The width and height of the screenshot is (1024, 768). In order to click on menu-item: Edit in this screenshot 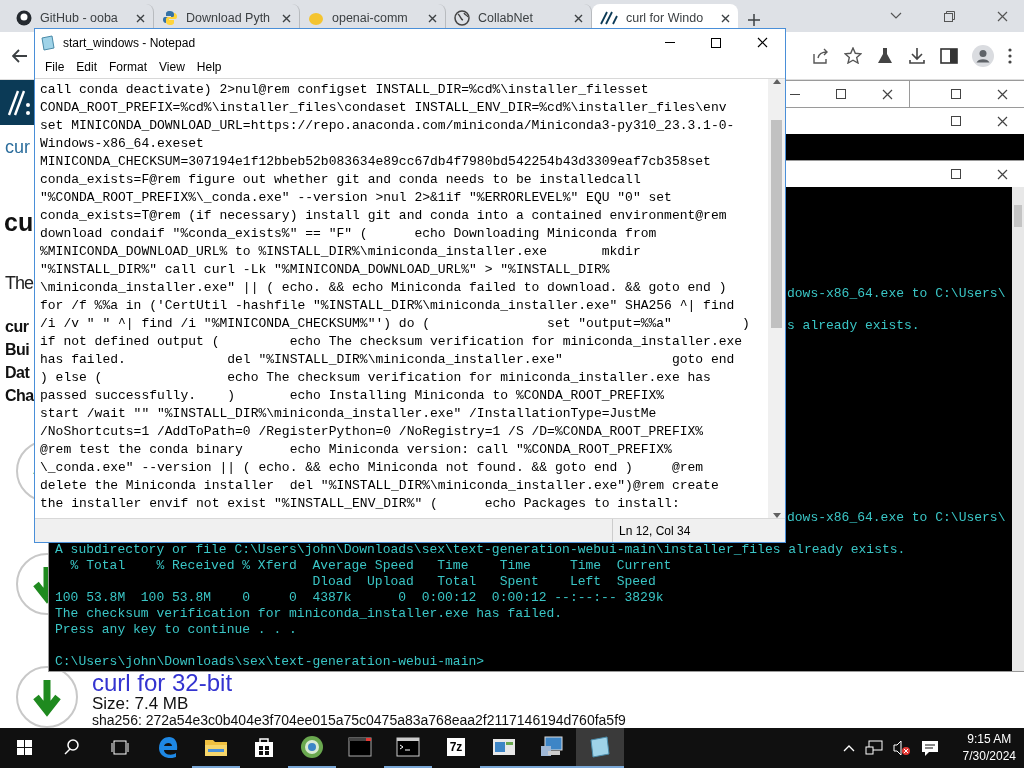, I will do `click(87, 67)`.